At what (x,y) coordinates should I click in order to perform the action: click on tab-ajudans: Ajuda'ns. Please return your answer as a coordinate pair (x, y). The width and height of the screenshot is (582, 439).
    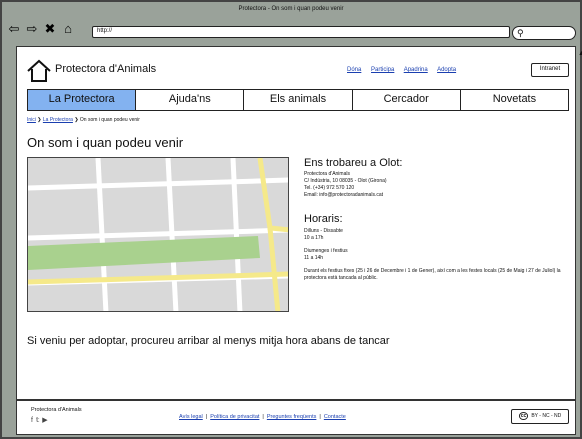
    Looking at the image, I should click on (190, 100).